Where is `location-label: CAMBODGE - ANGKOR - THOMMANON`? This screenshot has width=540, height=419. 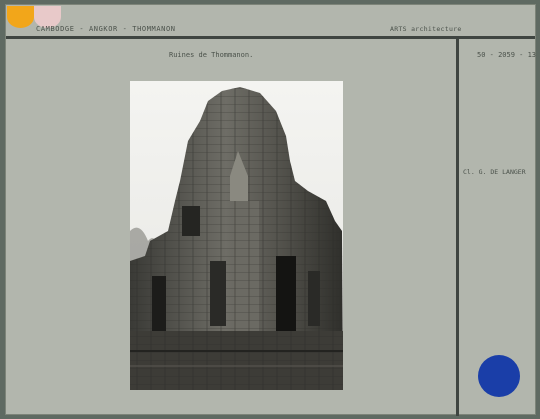
location-label: CAMBODGE - ANGKOR - THOMMANON is located at coordinates (106, 29).